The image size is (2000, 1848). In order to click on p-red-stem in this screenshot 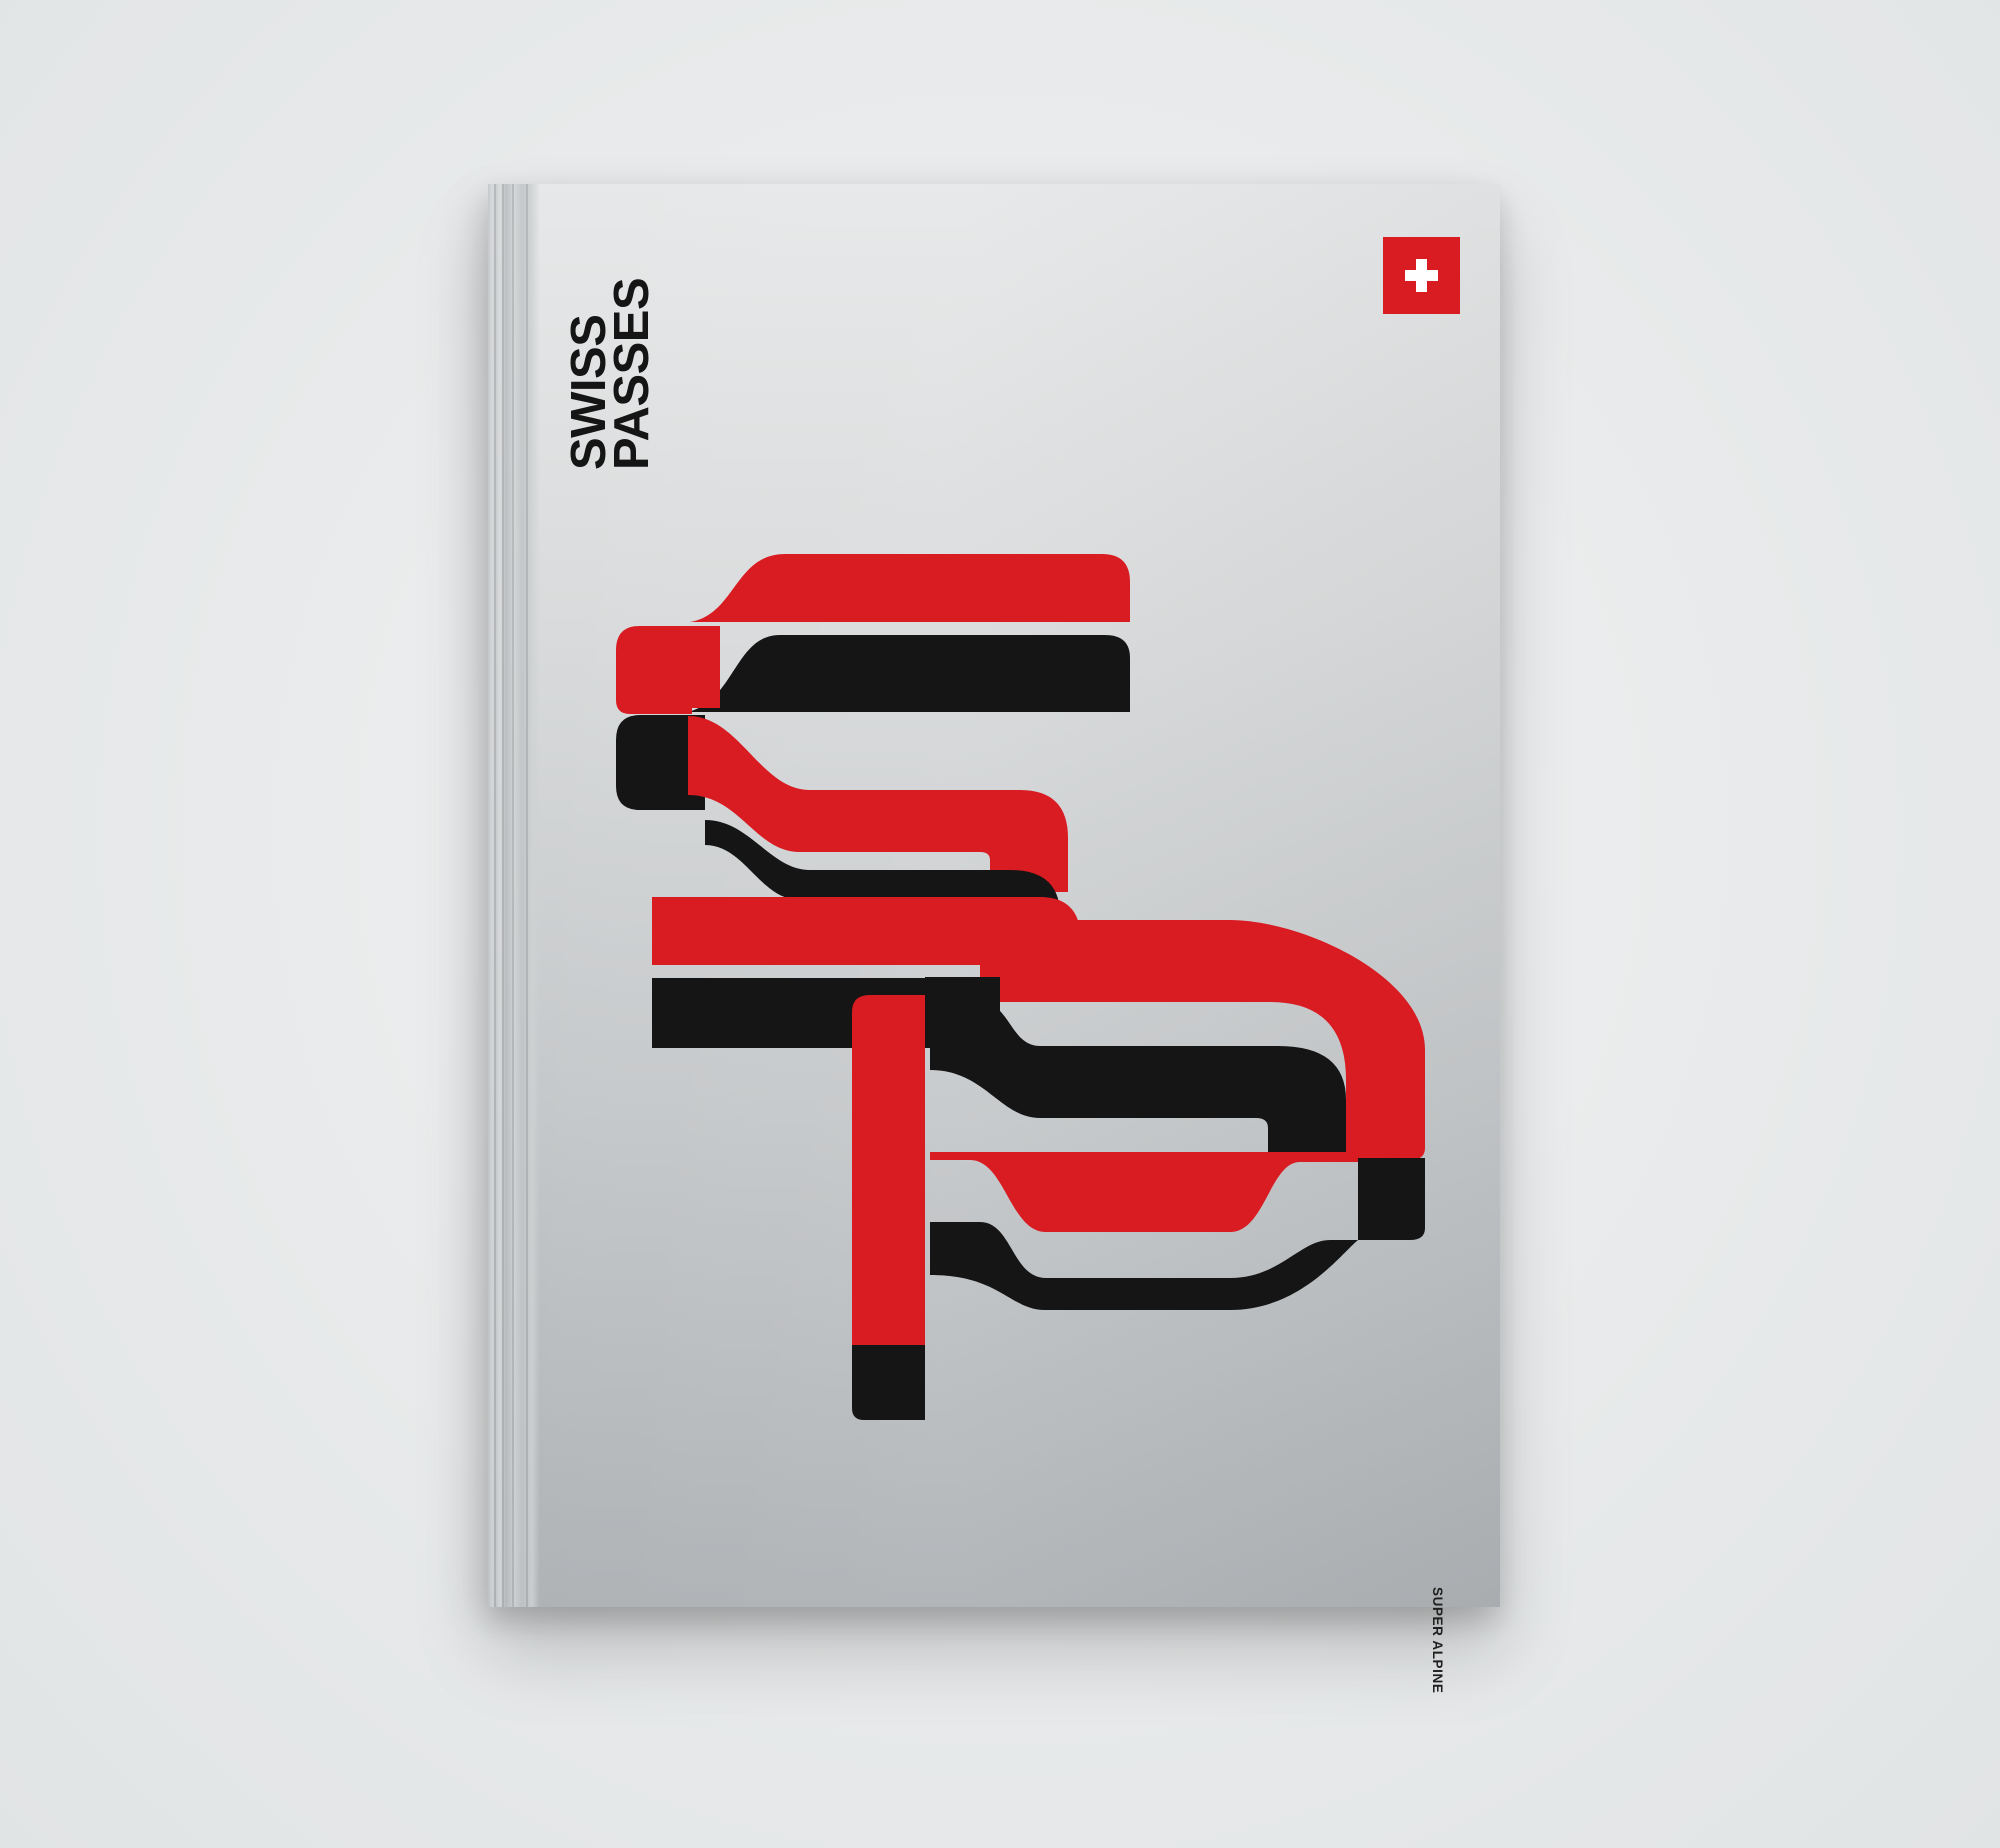, I will do `click(888, 1170)`.